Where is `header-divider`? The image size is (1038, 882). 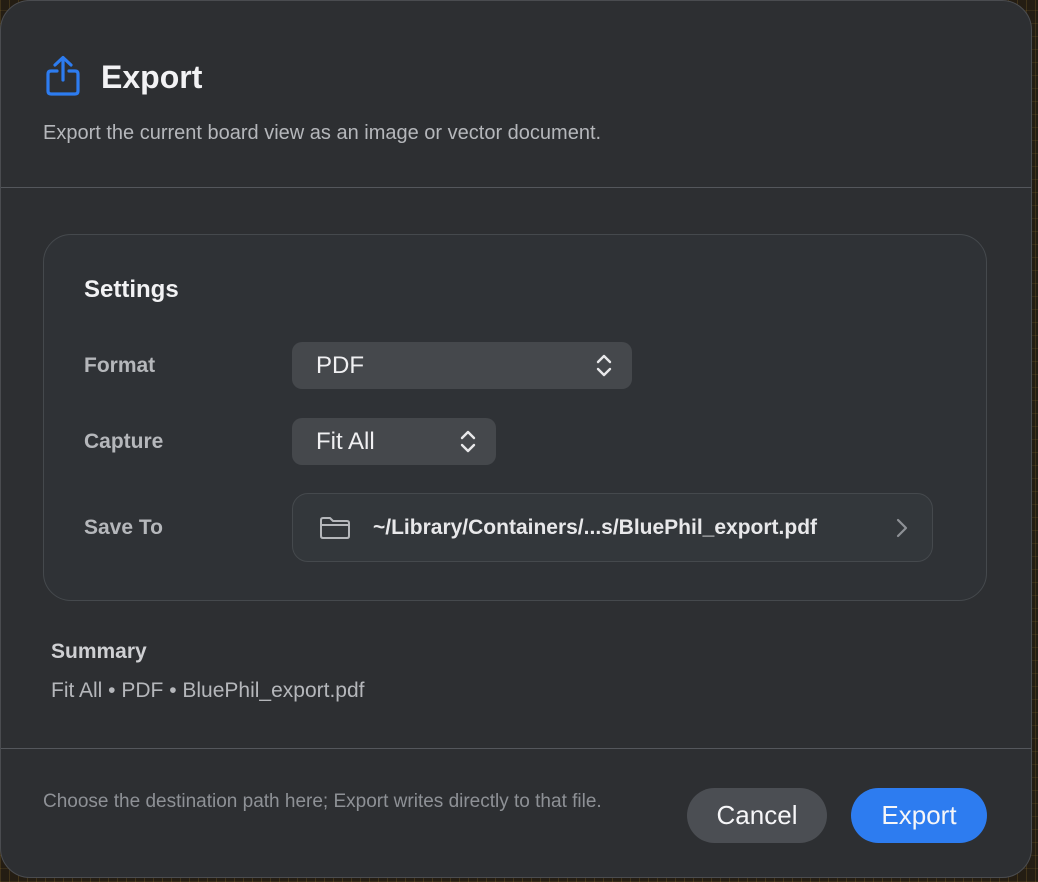
header-divider is located at coordinates (516, 187).